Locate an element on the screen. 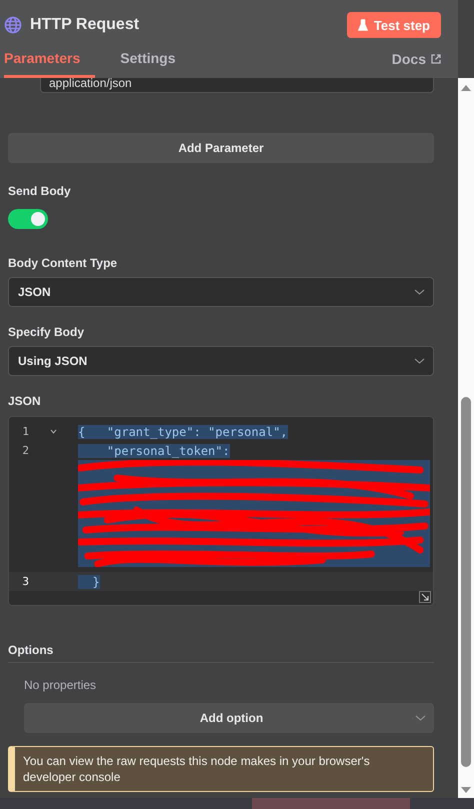 Image resolution: width=474 pixels, height=809 pixels. scroll-down-icon is located at coordinates (466, 790).